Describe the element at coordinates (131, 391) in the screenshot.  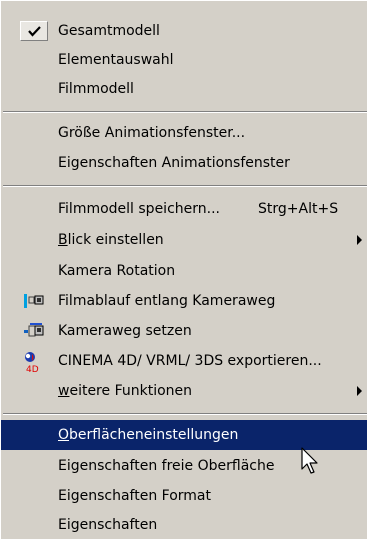
I see `menu-item-label-rest: eitere Funktionen` at that location.